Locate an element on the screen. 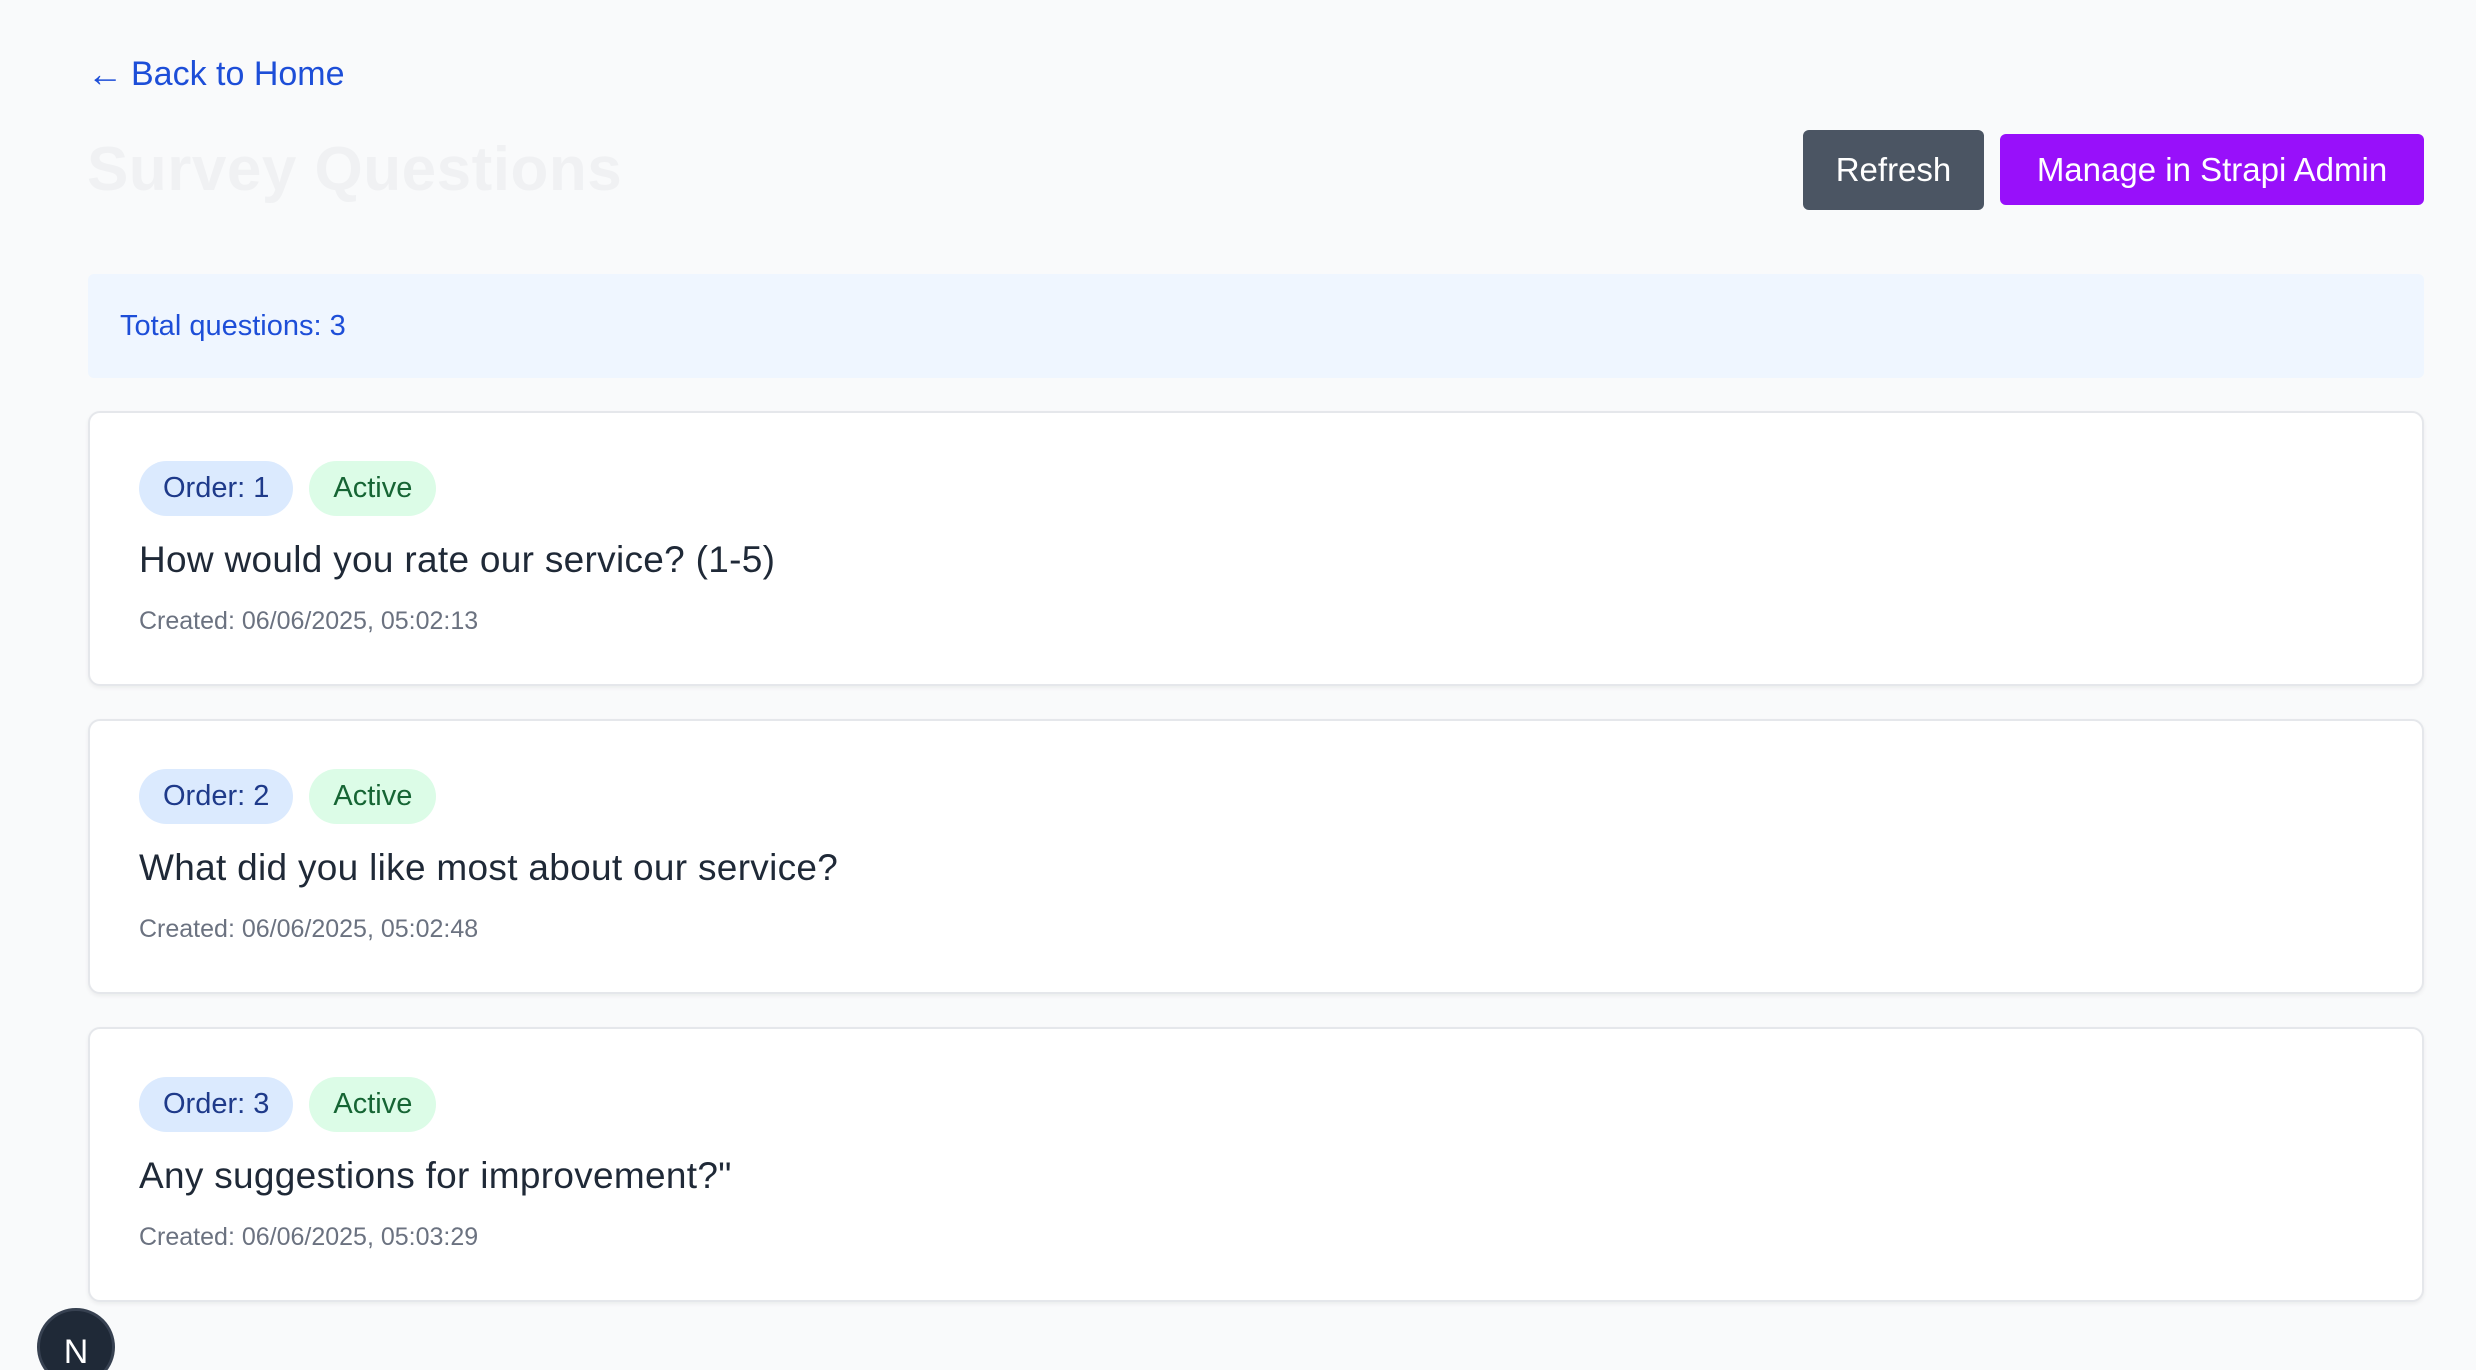 This screenshot has height=1370, width=2476. total-questions-banner: Total questions: 3 is located at coordinates (1256, 326).